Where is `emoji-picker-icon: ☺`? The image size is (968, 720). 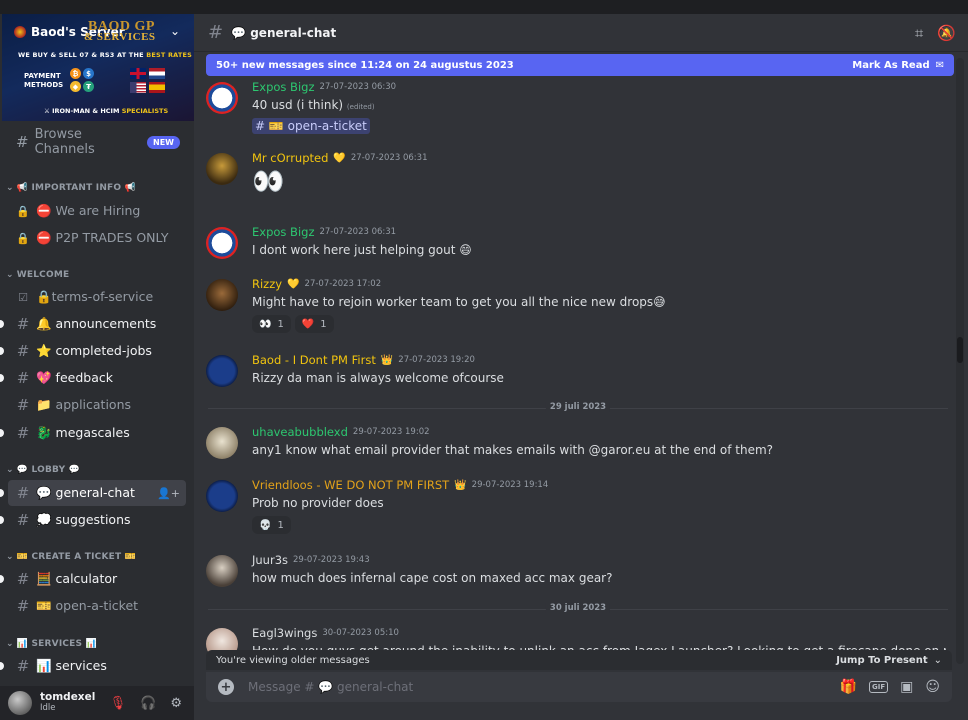
emoji-picker-icon: ☺ is located at coordinates (932, 687).